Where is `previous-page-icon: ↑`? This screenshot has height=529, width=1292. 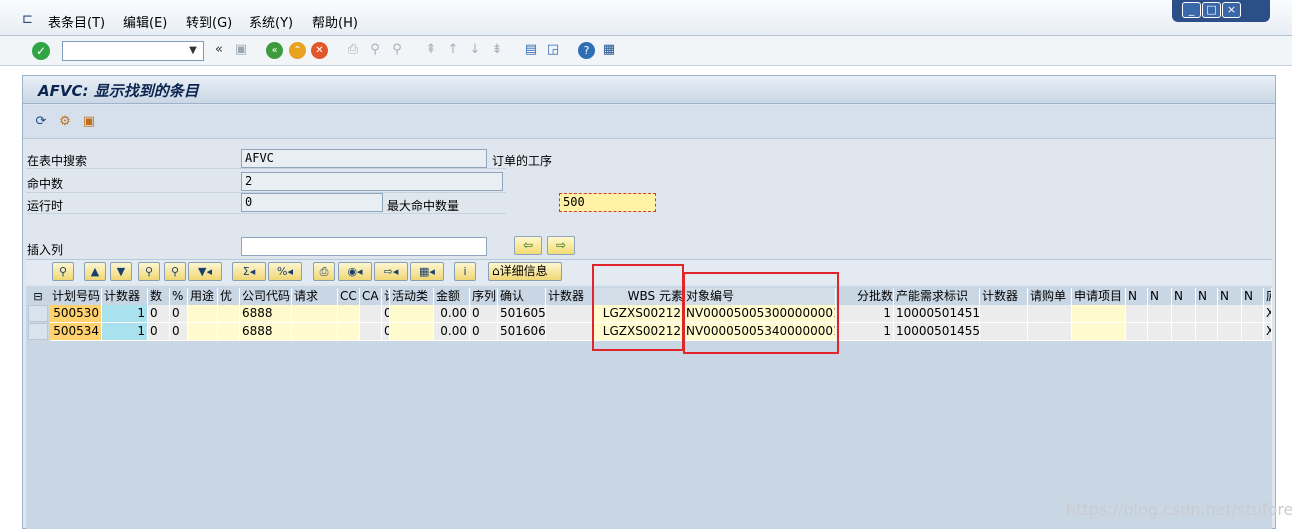 previous-page-icon: ↑ is located at coordinates (453, 50).